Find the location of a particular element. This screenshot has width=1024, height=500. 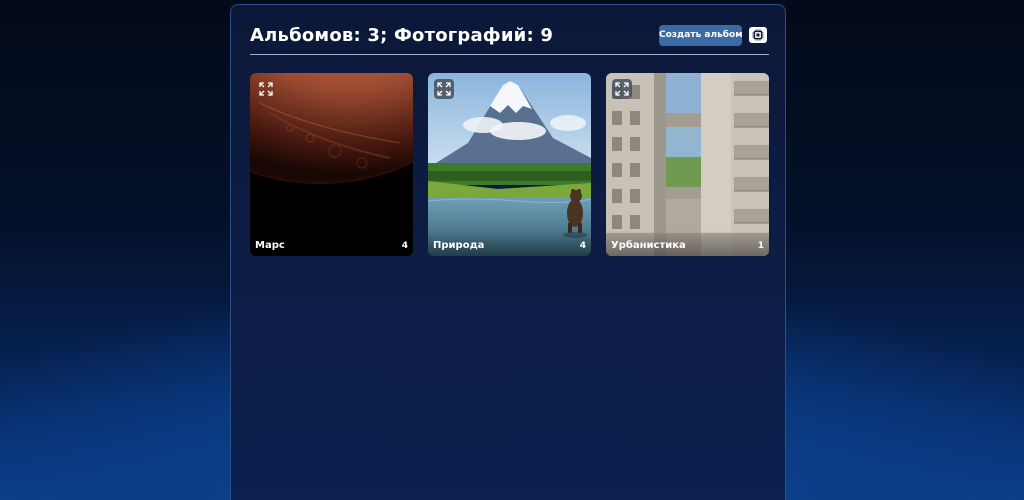

album-cover-urban is located at coordinates (687, 164).